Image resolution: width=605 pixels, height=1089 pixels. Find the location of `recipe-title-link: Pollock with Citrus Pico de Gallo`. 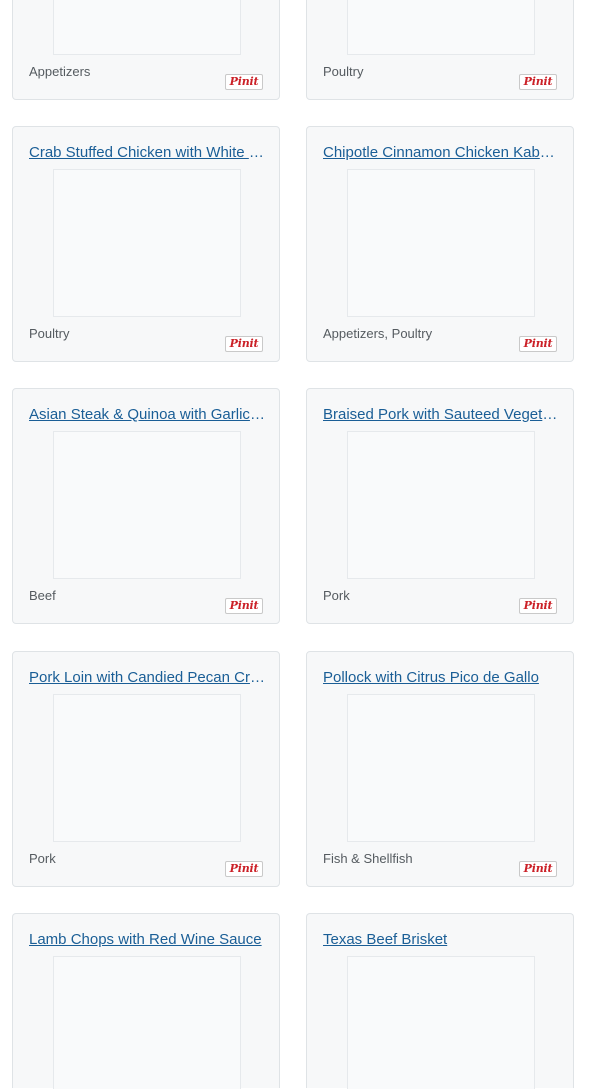

recipe-title-link: Pollock with Citrus Pico de Gallo is located at coordinates (441, 678).